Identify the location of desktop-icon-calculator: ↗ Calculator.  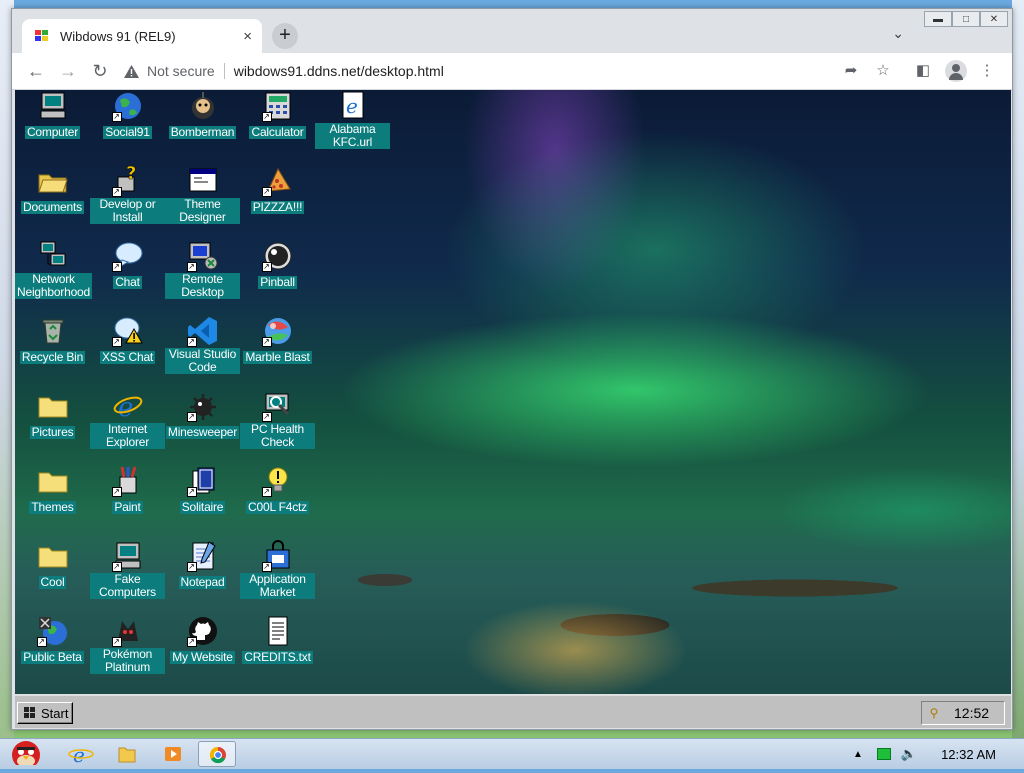
(277, 115).